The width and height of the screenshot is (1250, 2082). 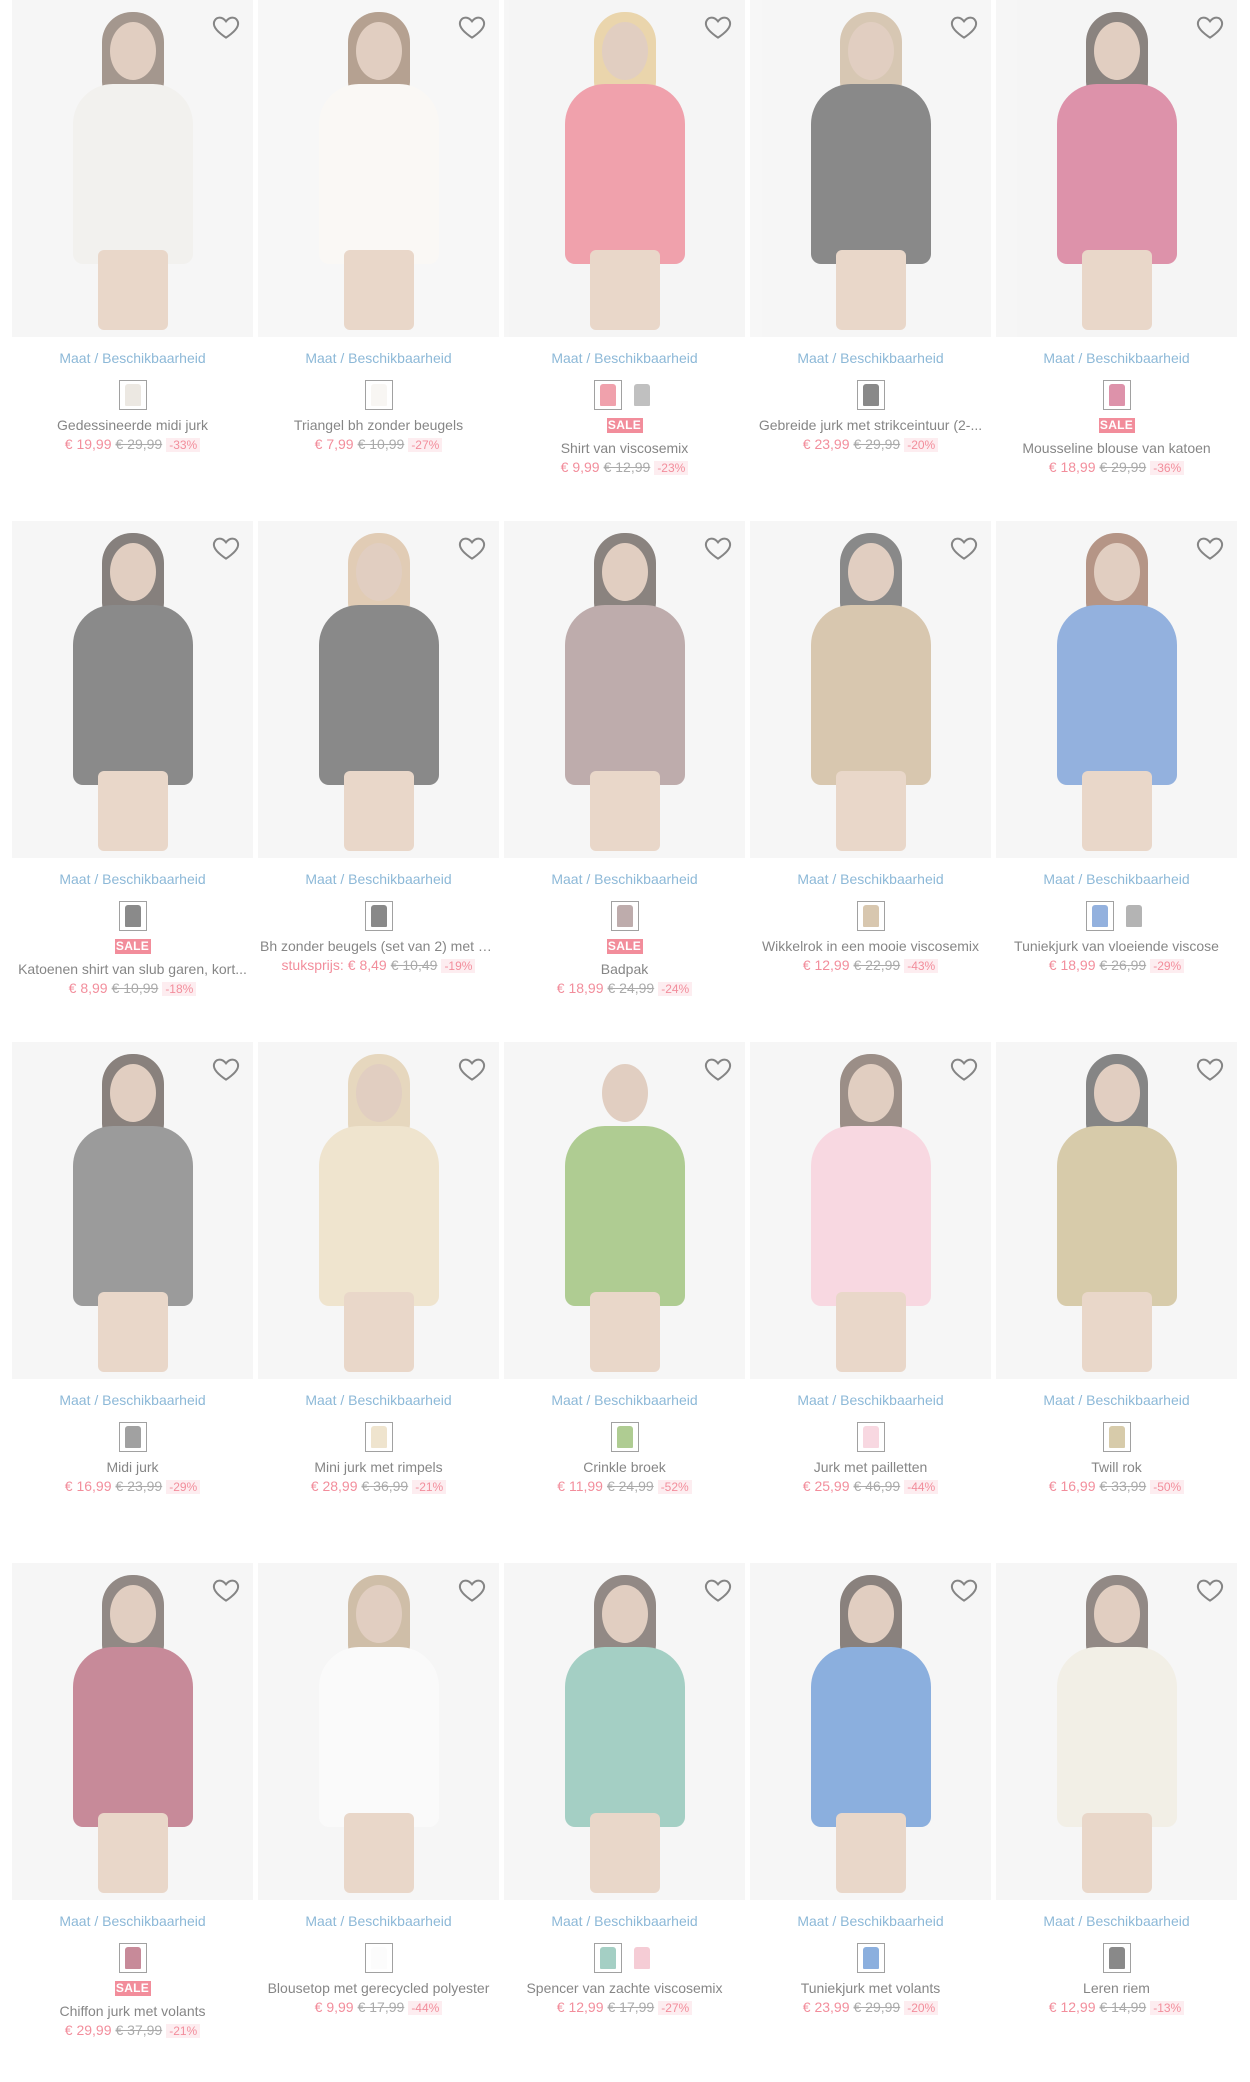 What do you see at coordinates (378, 1988) in the screenshot?
I see `product-name: Blousetop met gerecycled polyester` at bounding box center [378, 1988].